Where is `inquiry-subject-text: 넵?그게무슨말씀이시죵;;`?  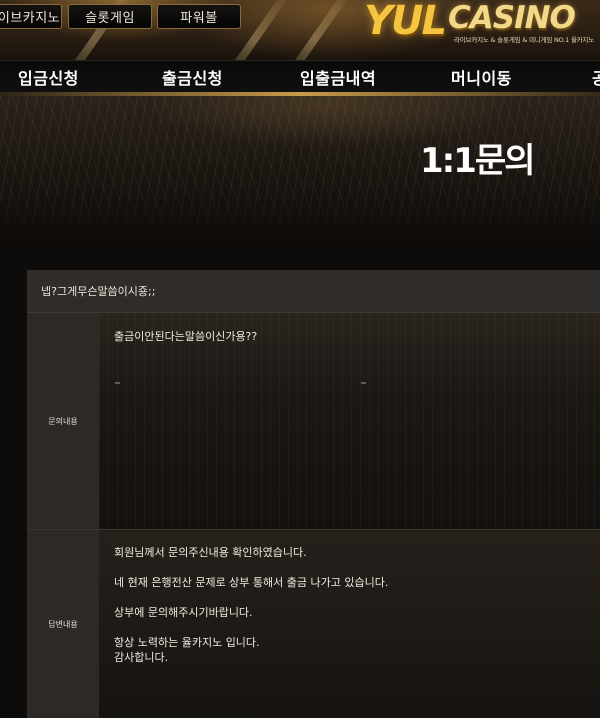
inquiry-subject-text: 넵?그게무슨말씀이시죵;; is located at coordinates (98, 291).